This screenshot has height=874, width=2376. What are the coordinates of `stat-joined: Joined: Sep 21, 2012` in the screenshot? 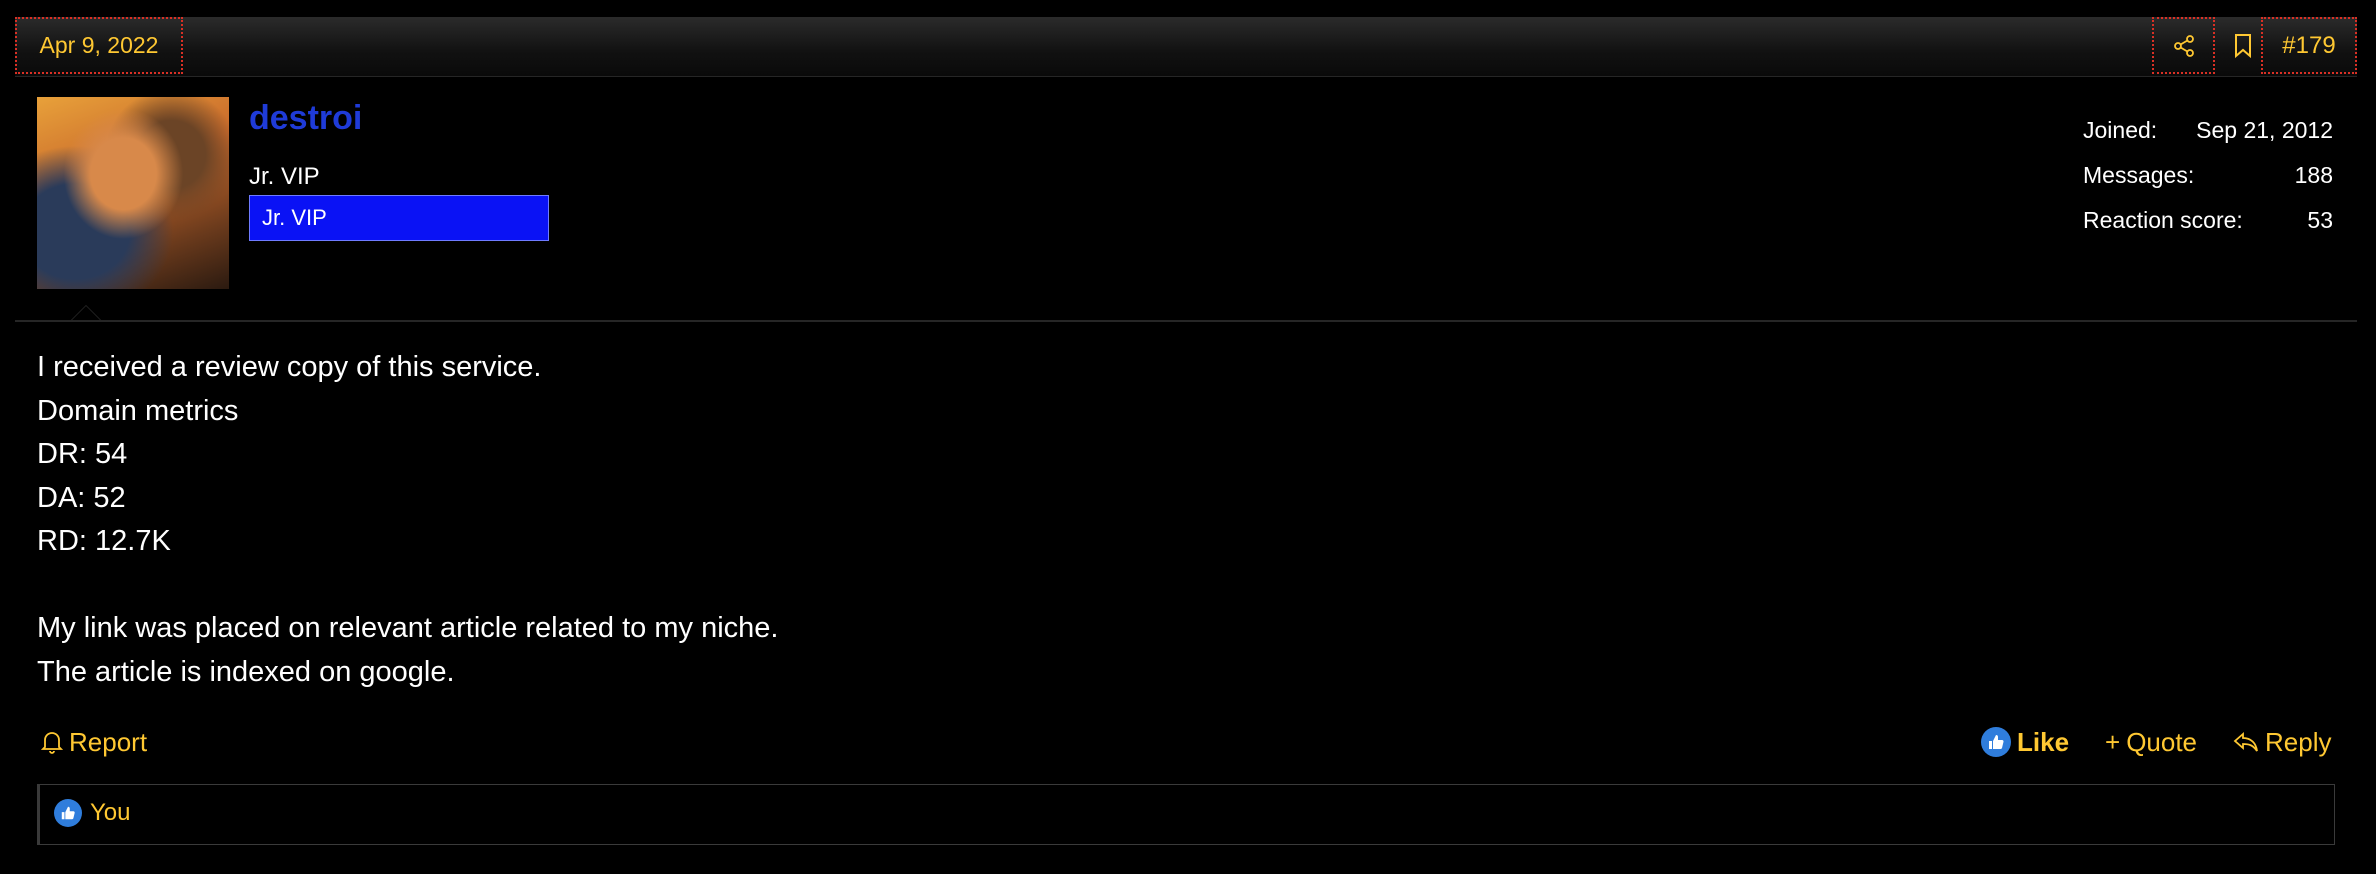 It's located at (2208, 139).